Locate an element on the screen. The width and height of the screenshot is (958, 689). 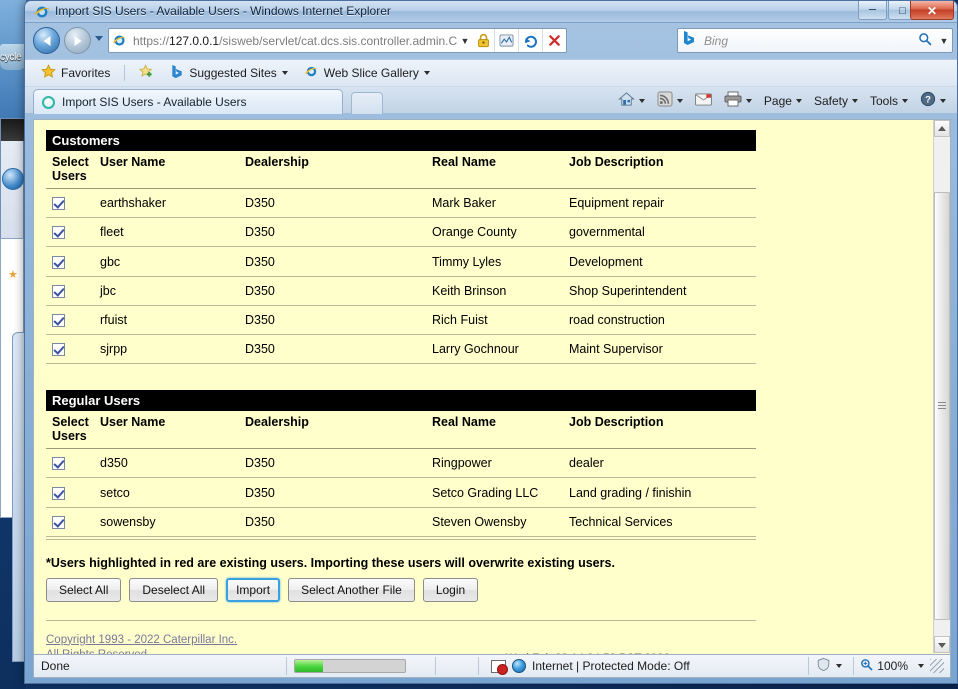
compatibility-view-button is located at coordinates (506, 40).